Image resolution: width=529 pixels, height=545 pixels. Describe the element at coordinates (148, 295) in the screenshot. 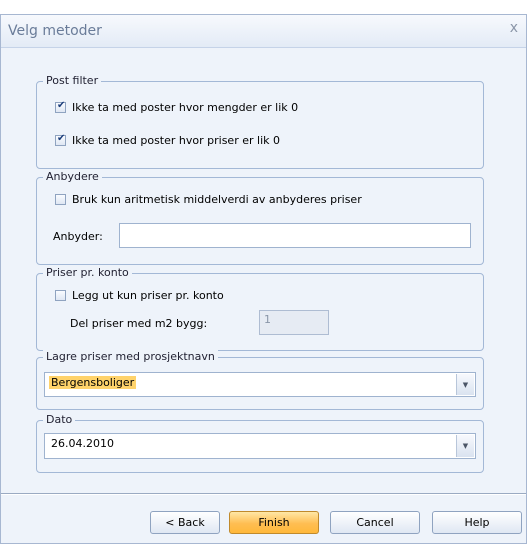

I see `checkbox-label: Legg ut kun priser pr. konto` at that location.